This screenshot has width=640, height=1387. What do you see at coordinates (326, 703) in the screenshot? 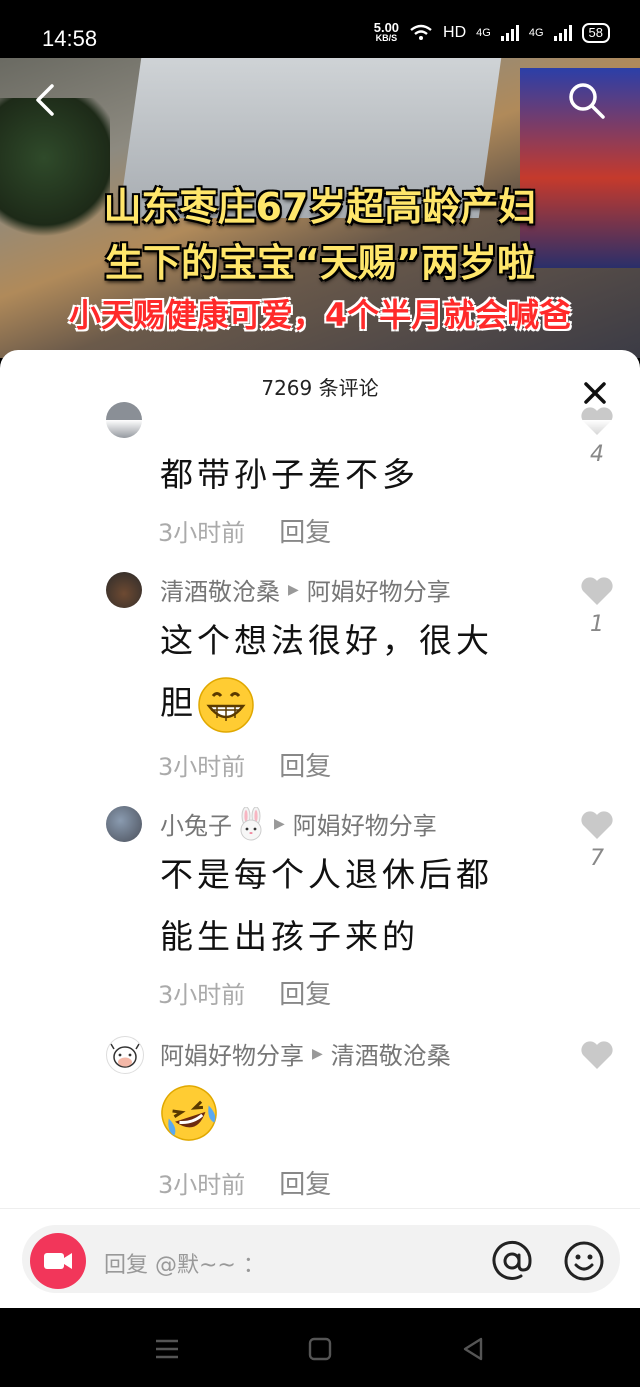
I see `comment-text-line2: 胆` at bounding box center [326, 703].